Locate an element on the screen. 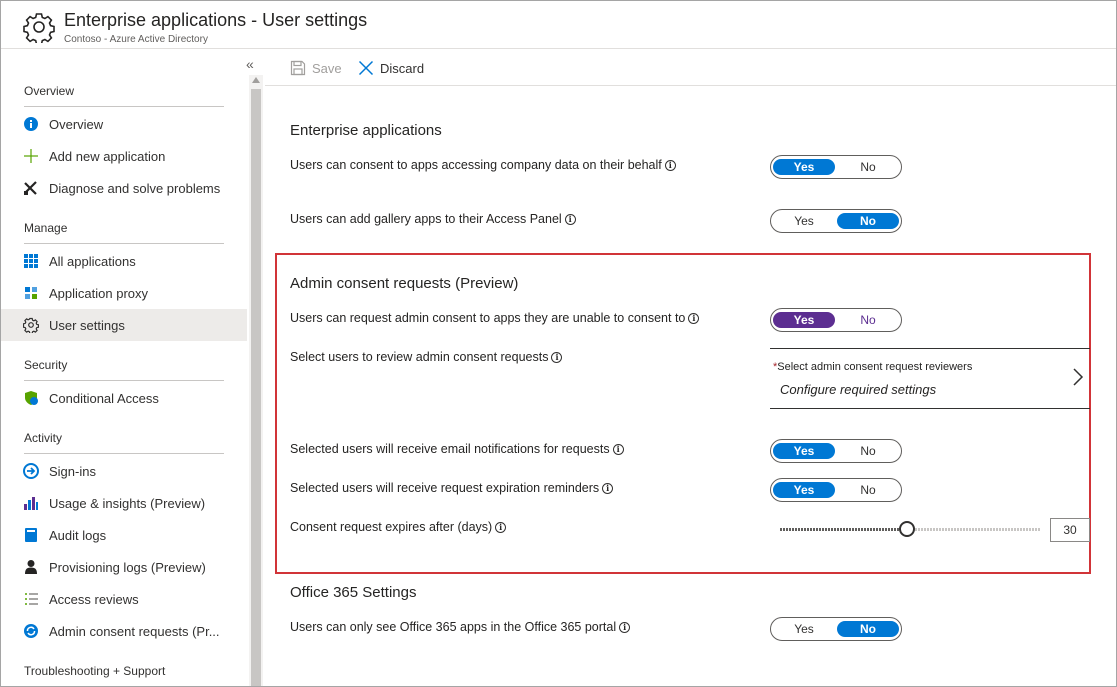 This screenshot has height=687, width=1117. sidebar-item-all-applications: All applications is located at coordinates (124, 261).